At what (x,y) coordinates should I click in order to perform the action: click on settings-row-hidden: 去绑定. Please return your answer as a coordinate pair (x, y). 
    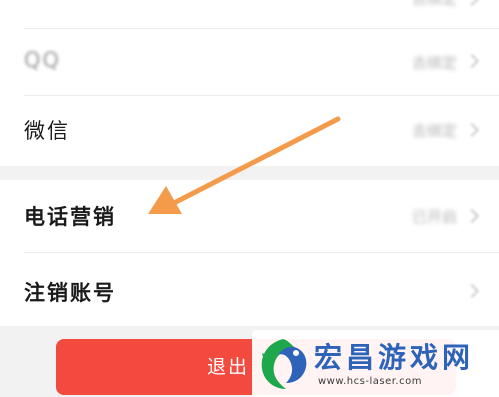
    Looking at the image, I should click on (249, 14).